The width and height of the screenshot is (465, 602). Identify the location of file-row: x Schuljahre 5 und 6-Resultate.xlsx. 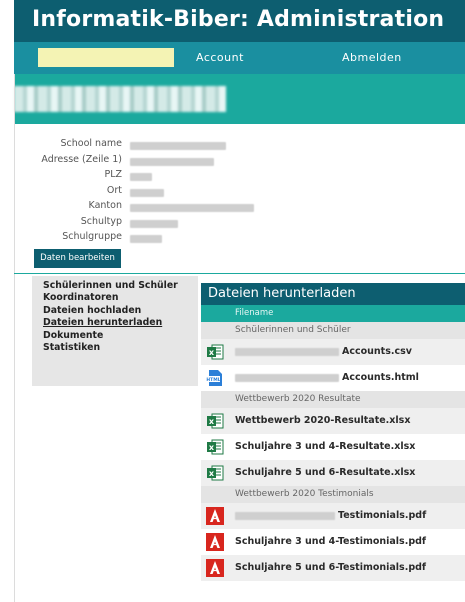
(333, 473).